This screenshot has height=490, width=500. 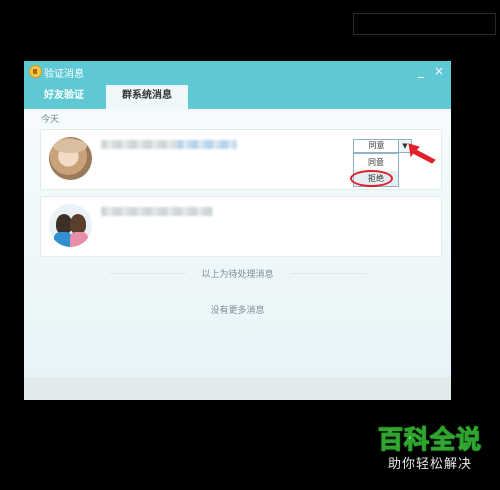 What do you see at coordinates (422, 153) in the screenshot?
I see `annotation-arrow` at bounding box center [422, 153].